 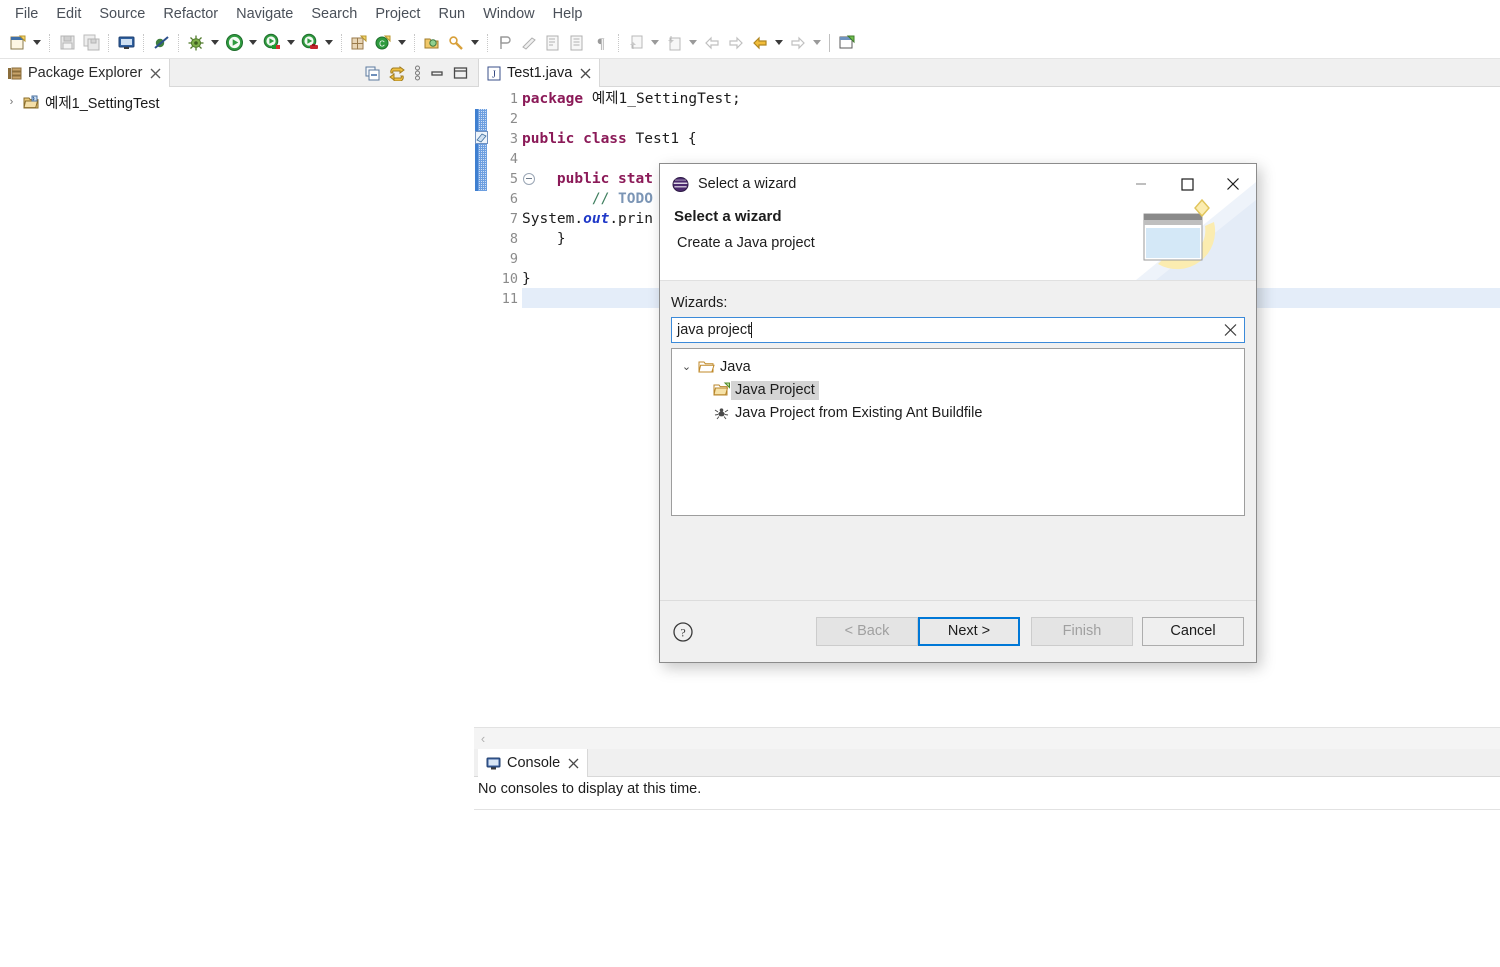 I want to click on chevron-right-icon: ›, so click(x=11, y=102).